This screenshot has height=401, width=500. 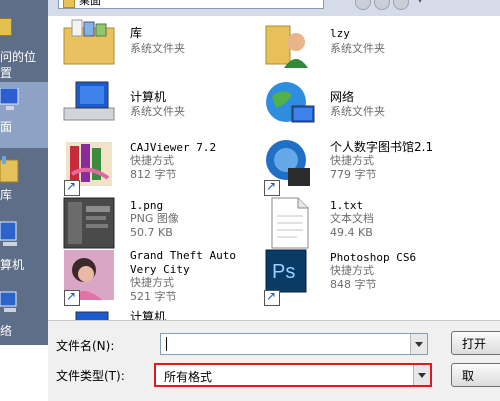 What do you see at coordinates (148, 97) in the screenshot?
I see `file-name: 计算机` at bounding box center [148, 97].